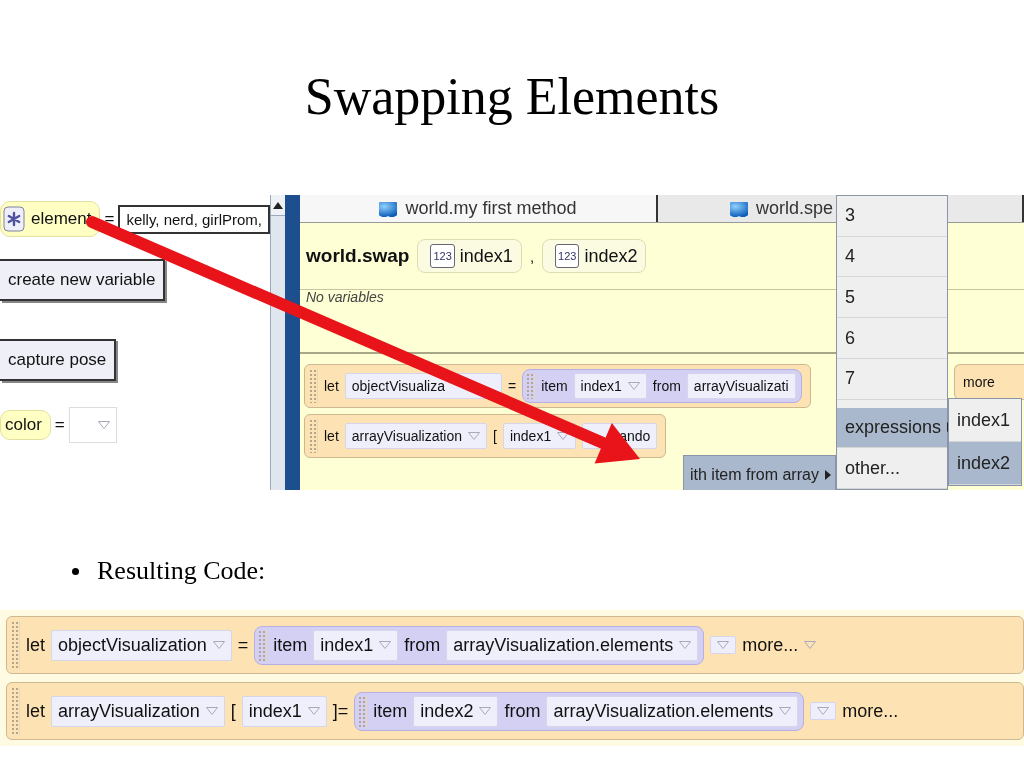  What do you see at coordinates (512, 97) in the screenshot?
I see `slide-title: Swapping Elements` at bounding box center [512, 97].